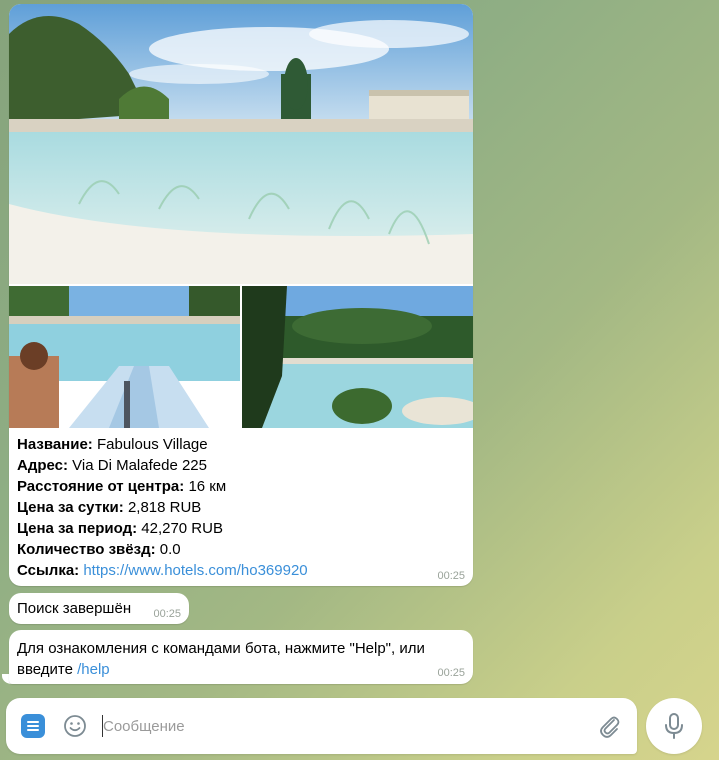 The image size is (719, 760). I want to click on photo-slide, so click(124, 357).